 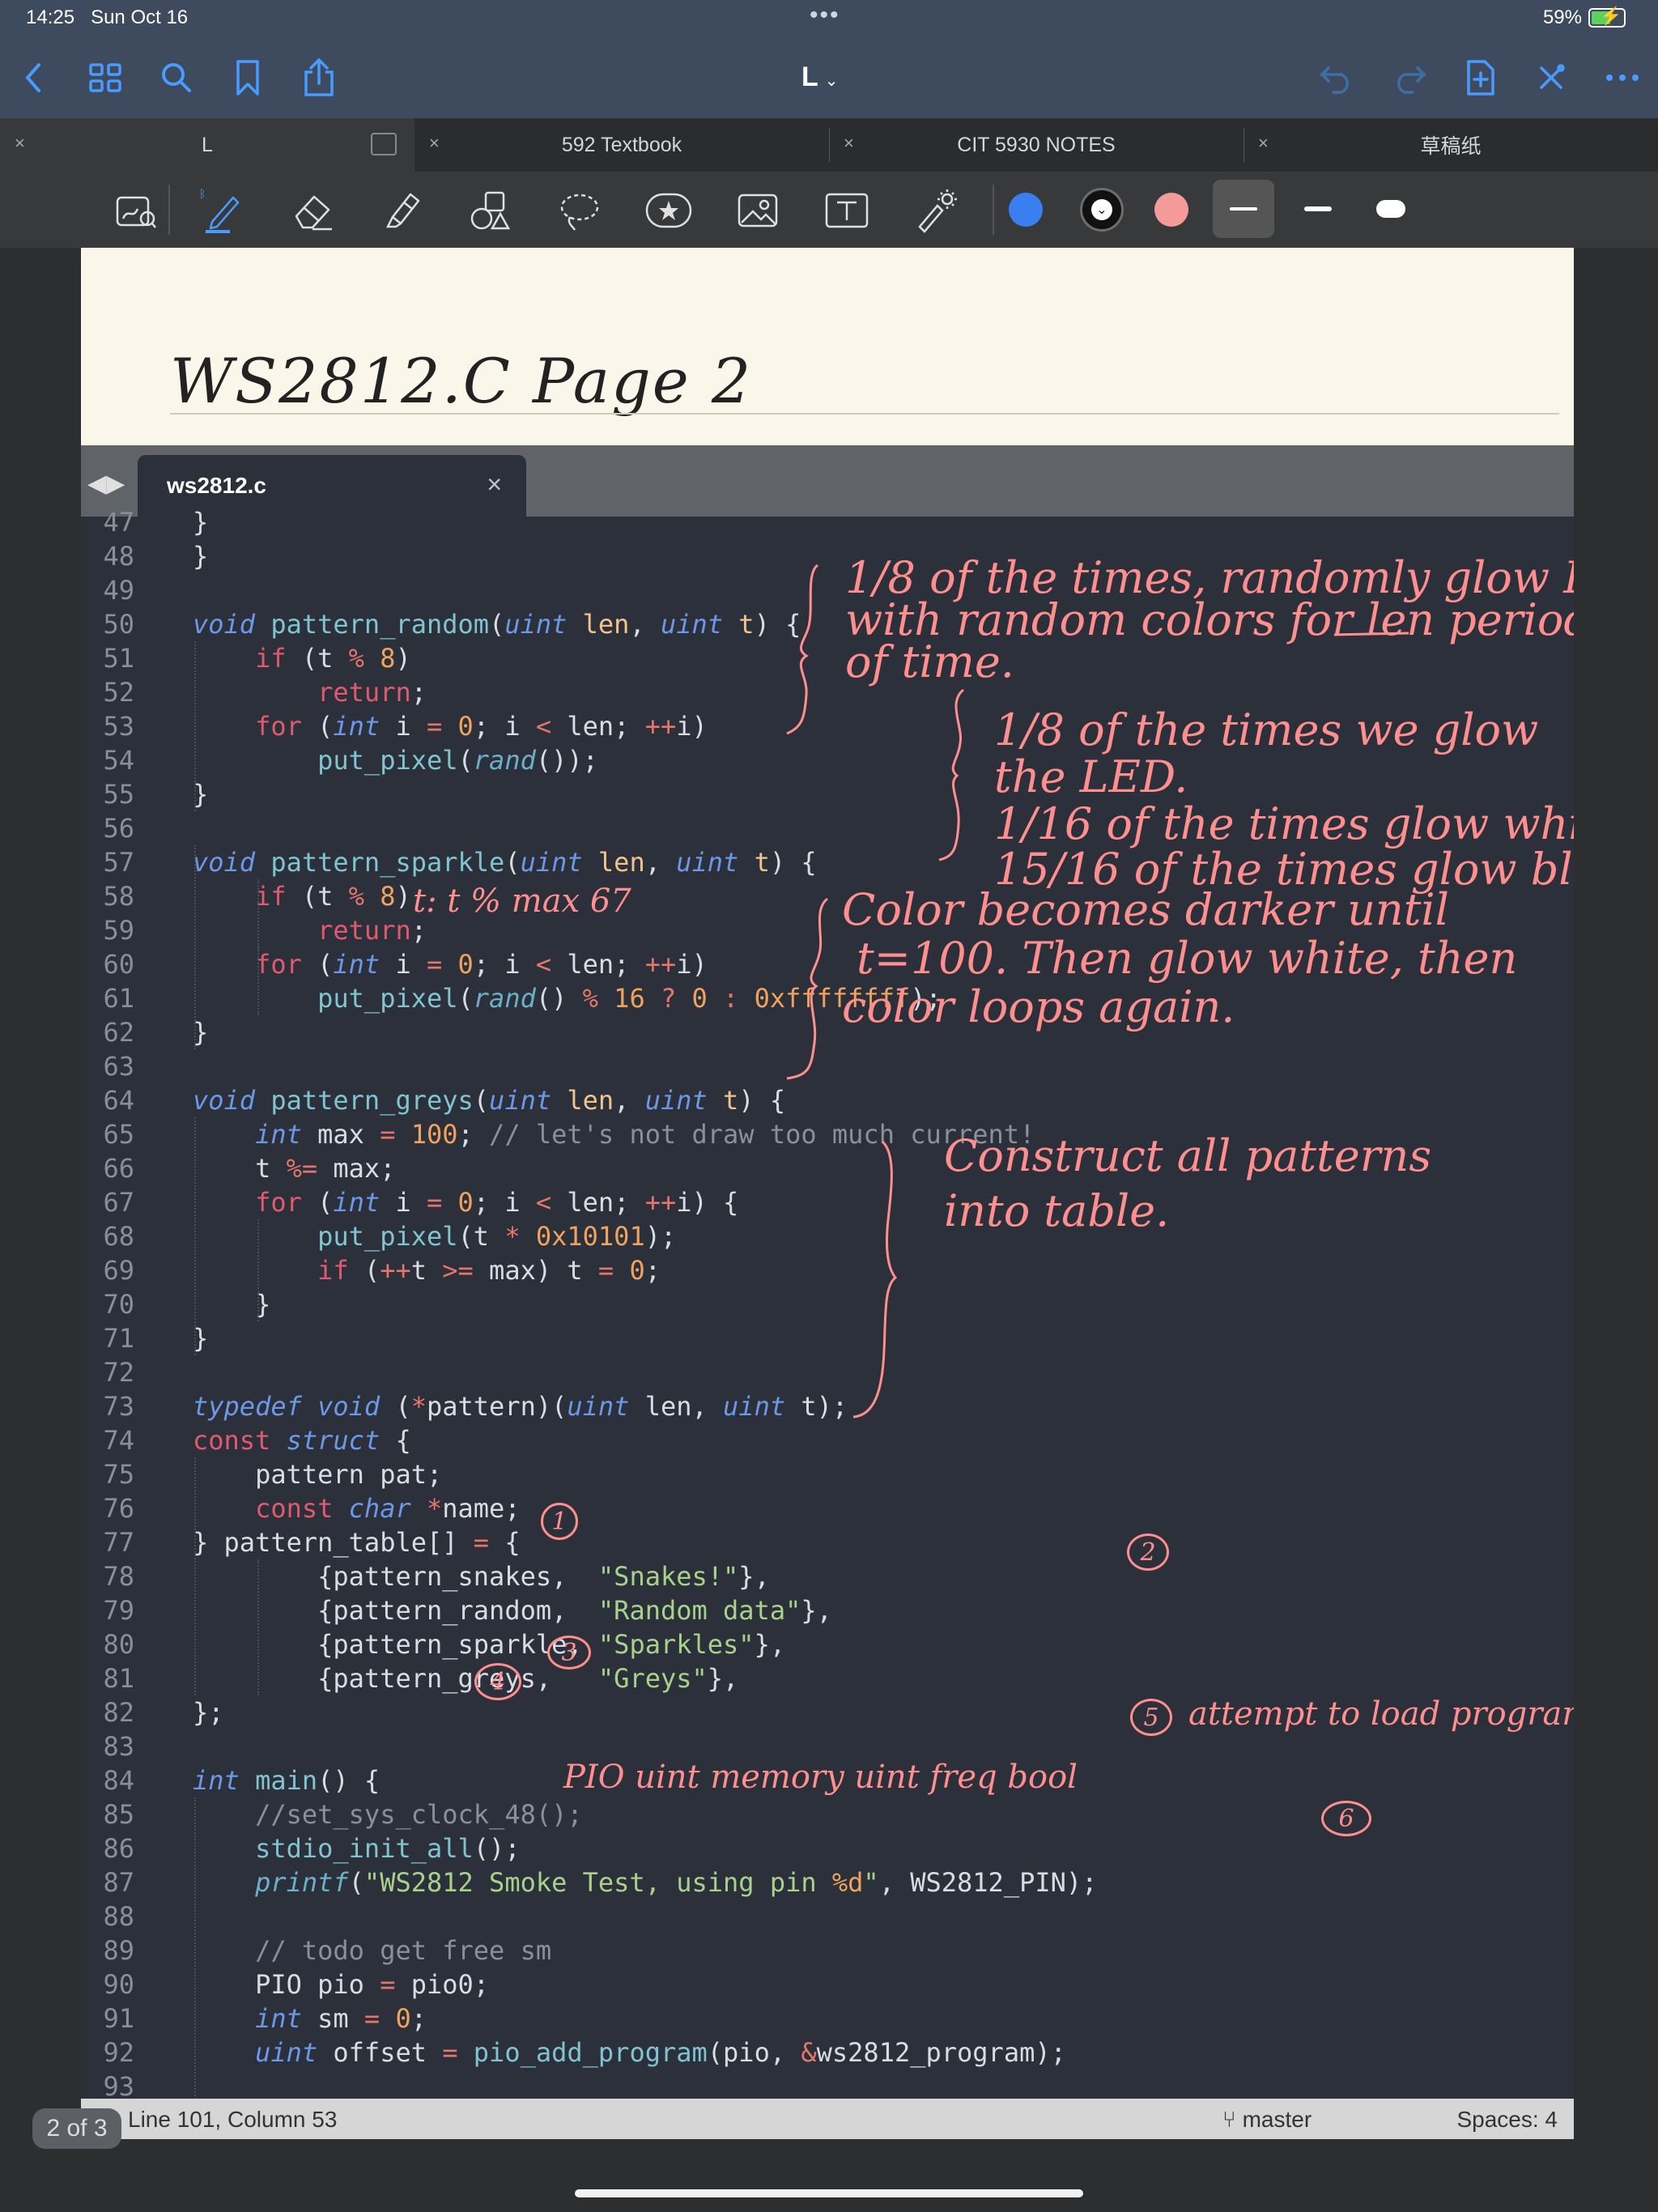 I want to click on note-init-arg-types: PIO uint memory uint freq bool, so click(x=820, y=1778).